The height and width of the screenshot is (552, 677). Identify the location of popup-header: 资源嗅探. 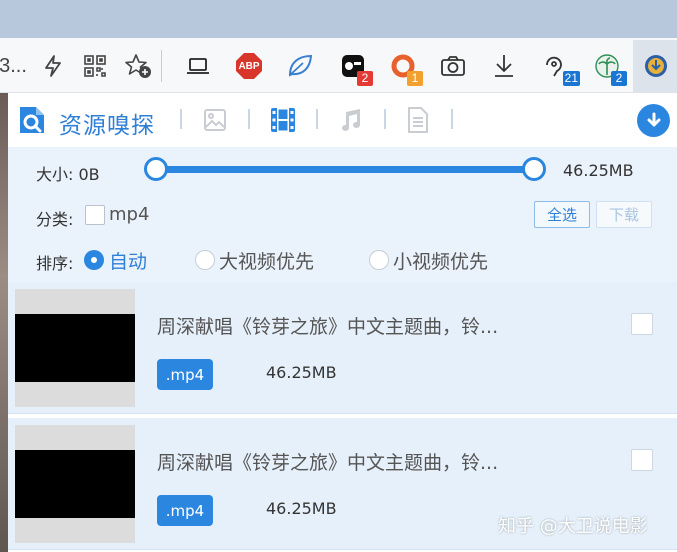
(342, 120).